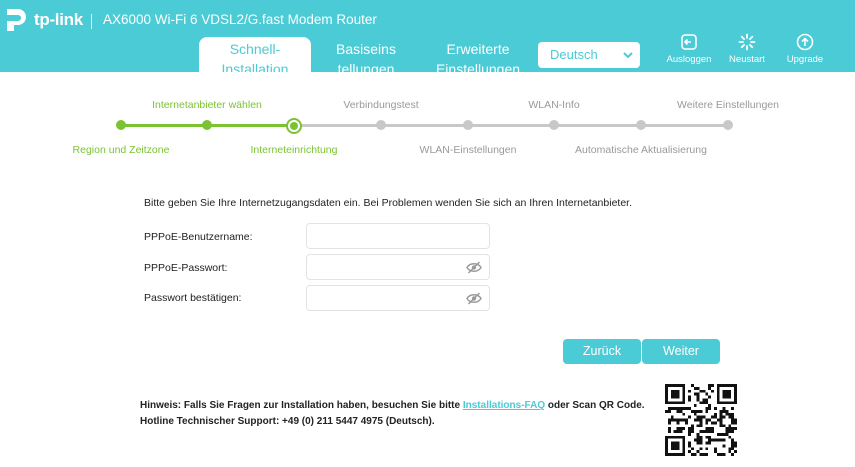 This screenshot has width=855, height=467. Describe the element at coordinates (381, 105) in the screenshot. I see `step-label-4: Verbindungstest` at that location.